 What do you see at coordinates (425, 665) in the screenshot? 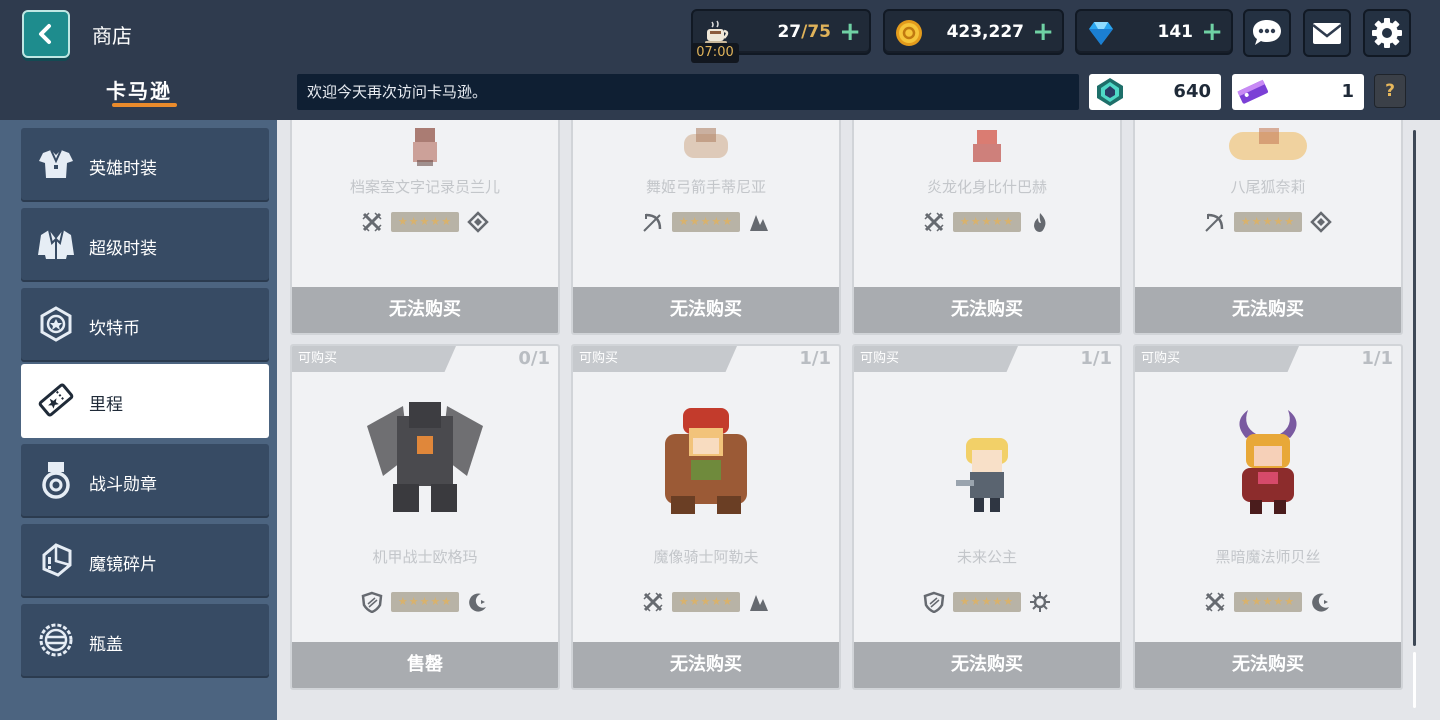
I see `sold-out-button: 售罄` at bounding box center [425, 665].